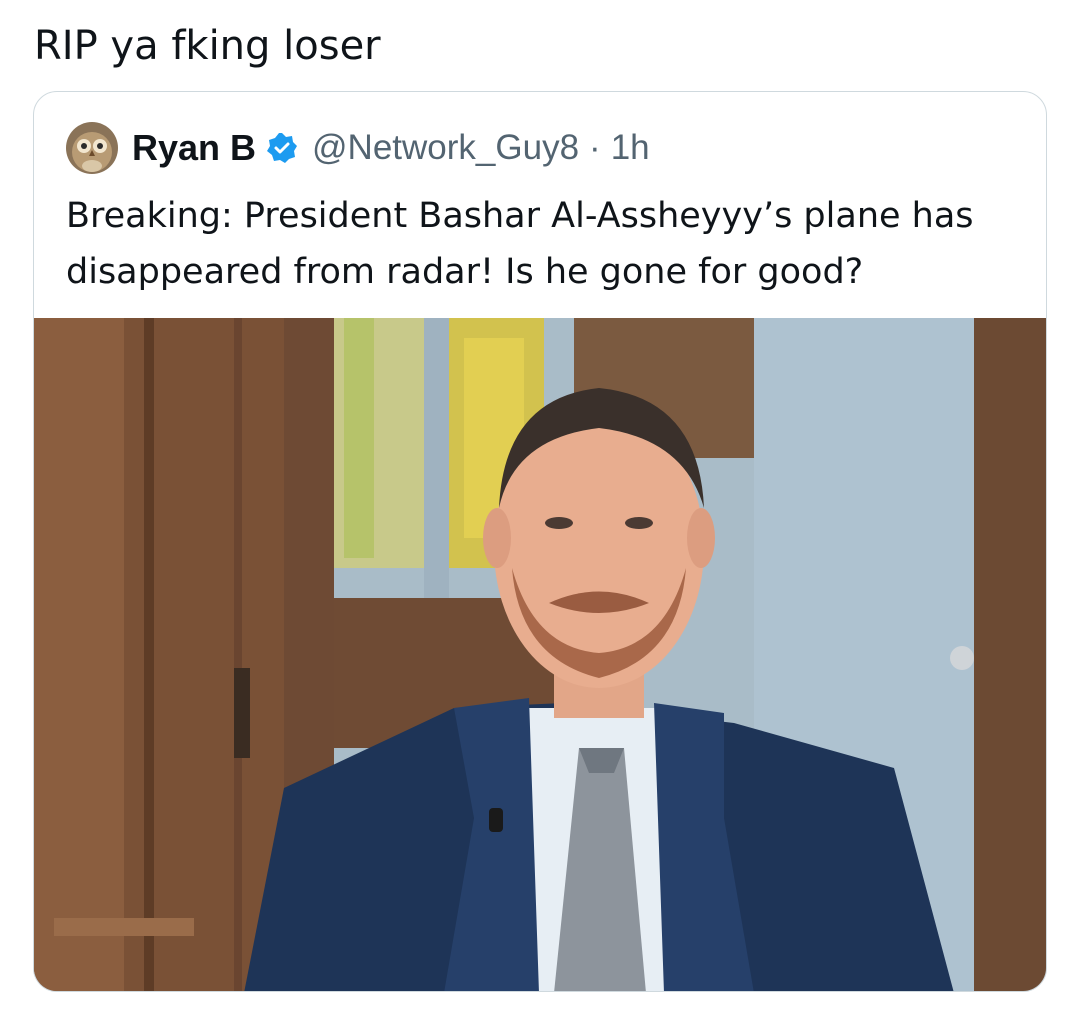  What do you see at coordinates (92, 148) in the screenshot?
I see `avatar` at bounding box center [92, 148].